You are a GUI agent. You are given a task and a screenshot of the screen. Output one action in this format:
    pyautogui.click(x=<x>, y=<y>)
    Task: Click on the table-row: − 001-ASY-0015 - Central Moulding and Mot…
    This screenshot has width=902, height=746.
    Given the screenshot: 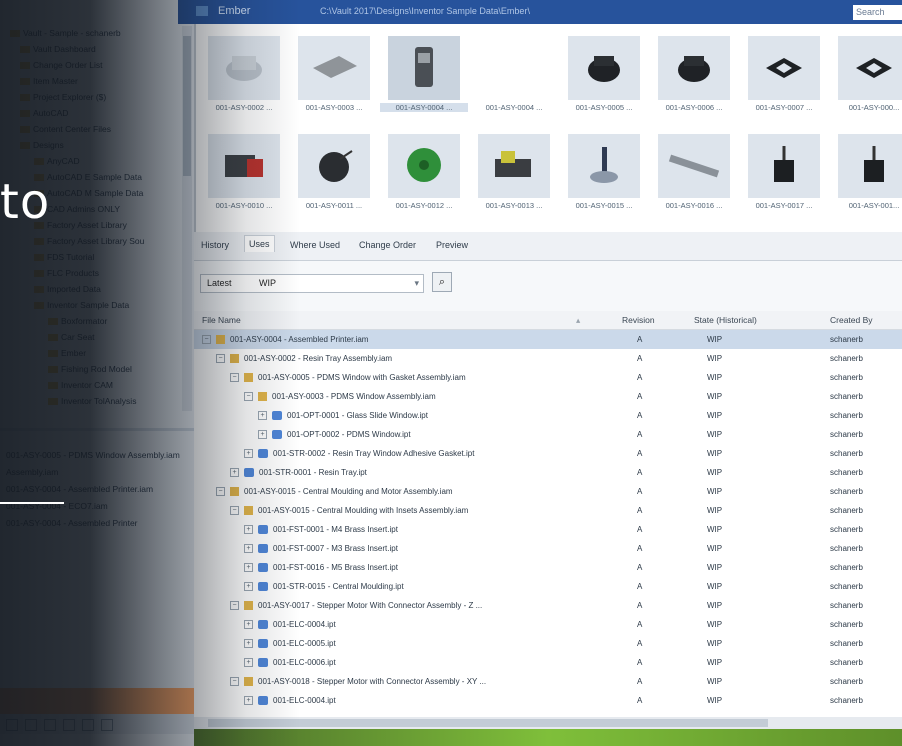 What is the action you would take?
    pyautogui.click(x=548, y=491)
    